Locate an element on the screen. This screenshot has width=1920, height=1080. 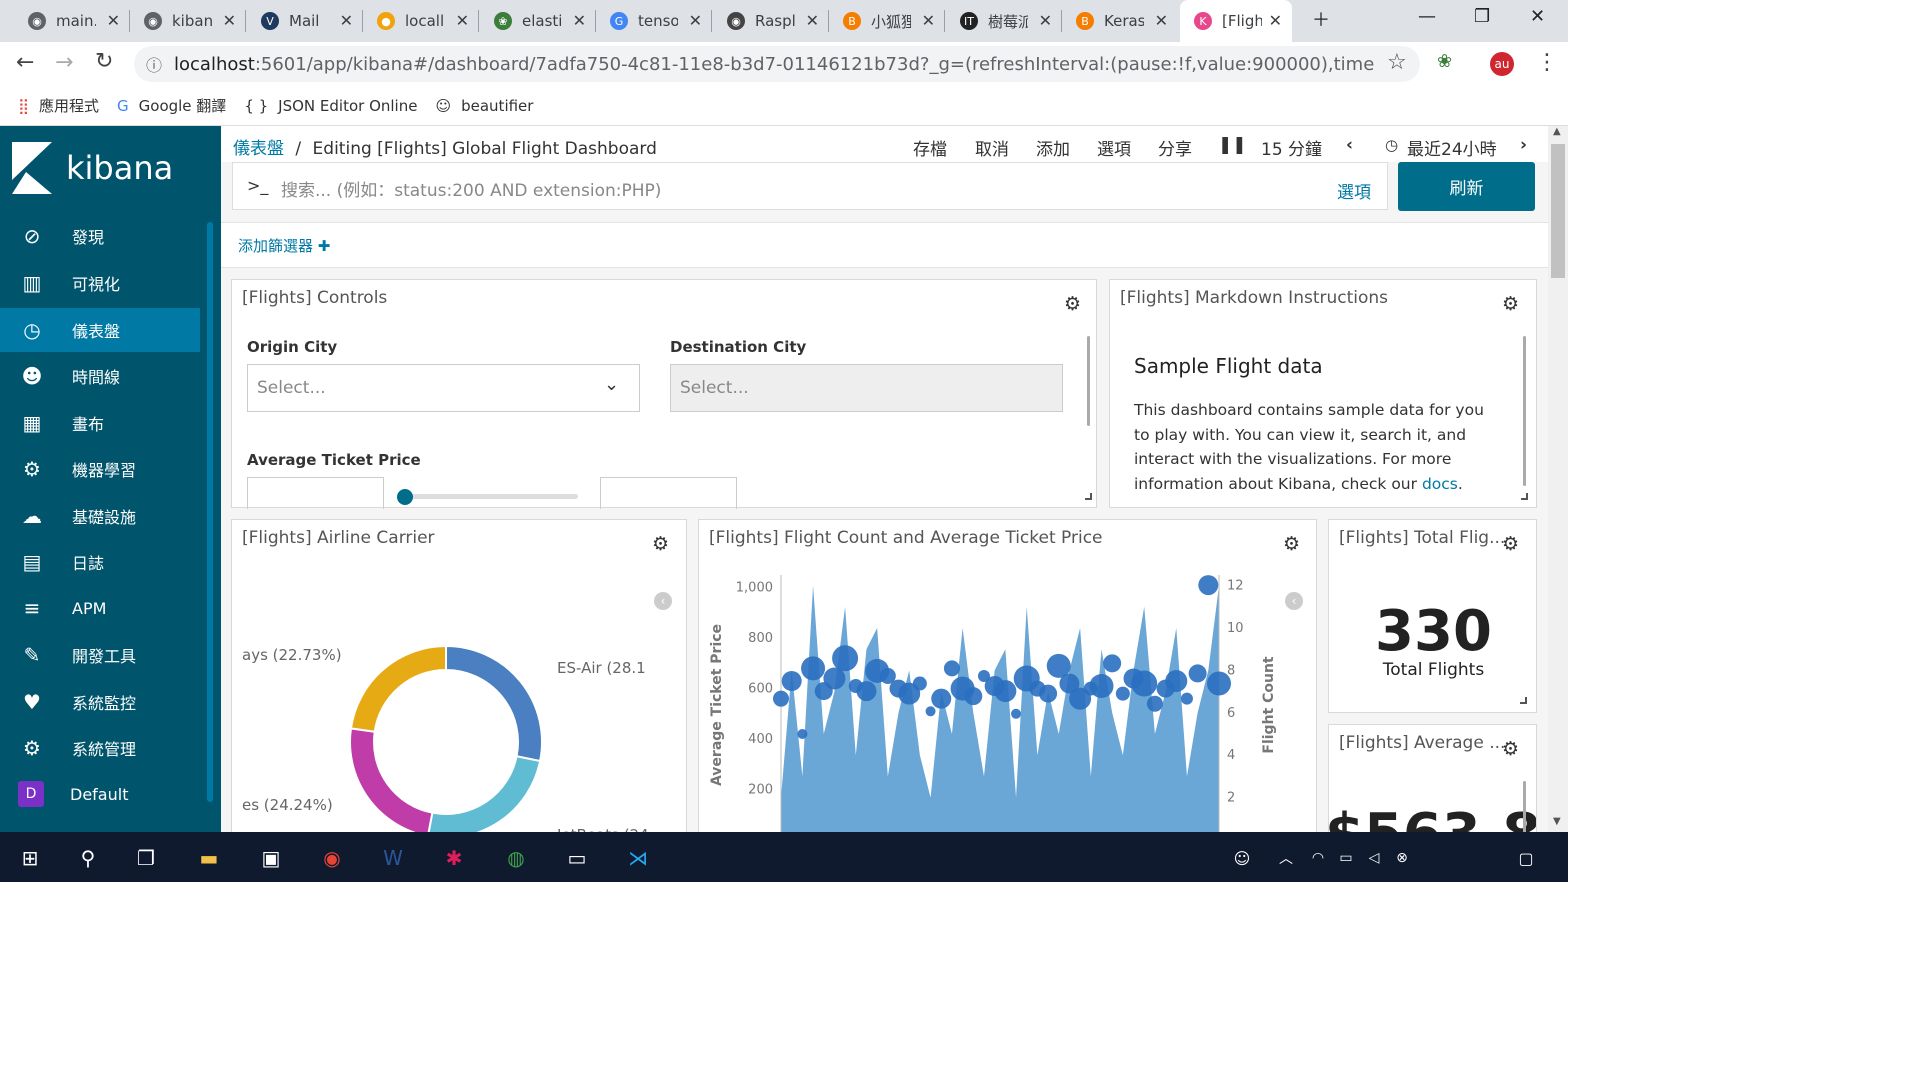
slack-icon: ✱ is located at coordinates (454, 858).